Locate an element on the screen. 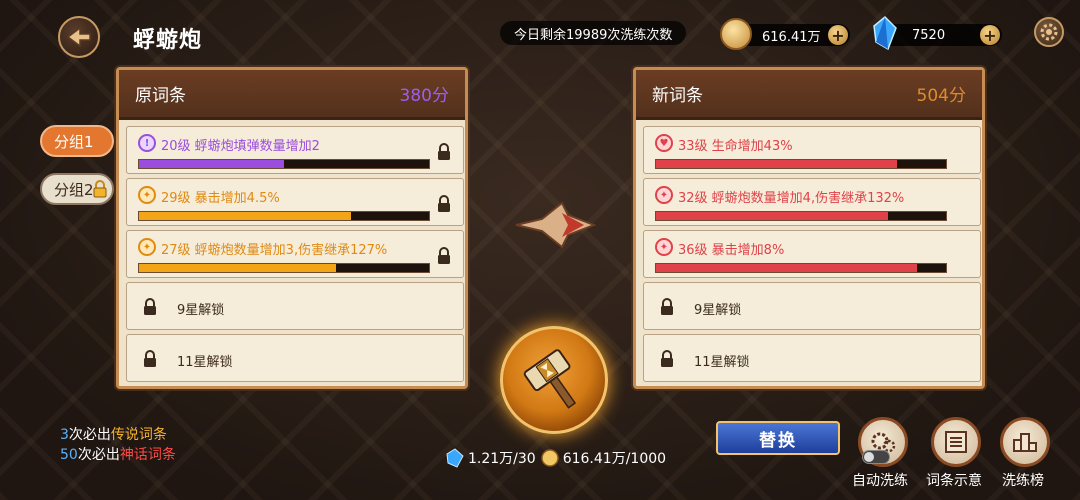 The height and width of the screenshot is (500, 1080). back-button is located at coordinates (79, 37).